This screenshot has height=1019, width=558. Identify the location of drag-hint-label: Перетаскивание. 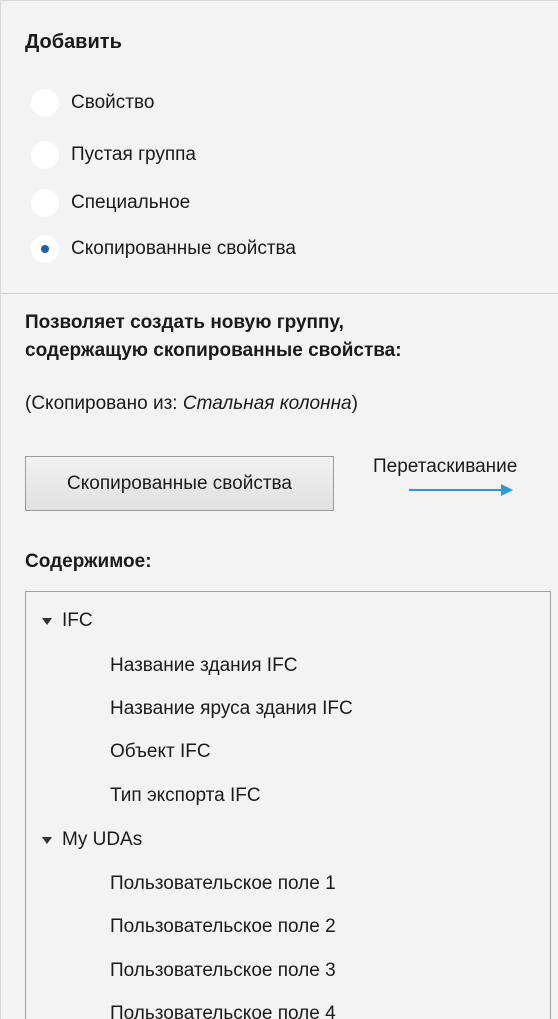
(445, 466).